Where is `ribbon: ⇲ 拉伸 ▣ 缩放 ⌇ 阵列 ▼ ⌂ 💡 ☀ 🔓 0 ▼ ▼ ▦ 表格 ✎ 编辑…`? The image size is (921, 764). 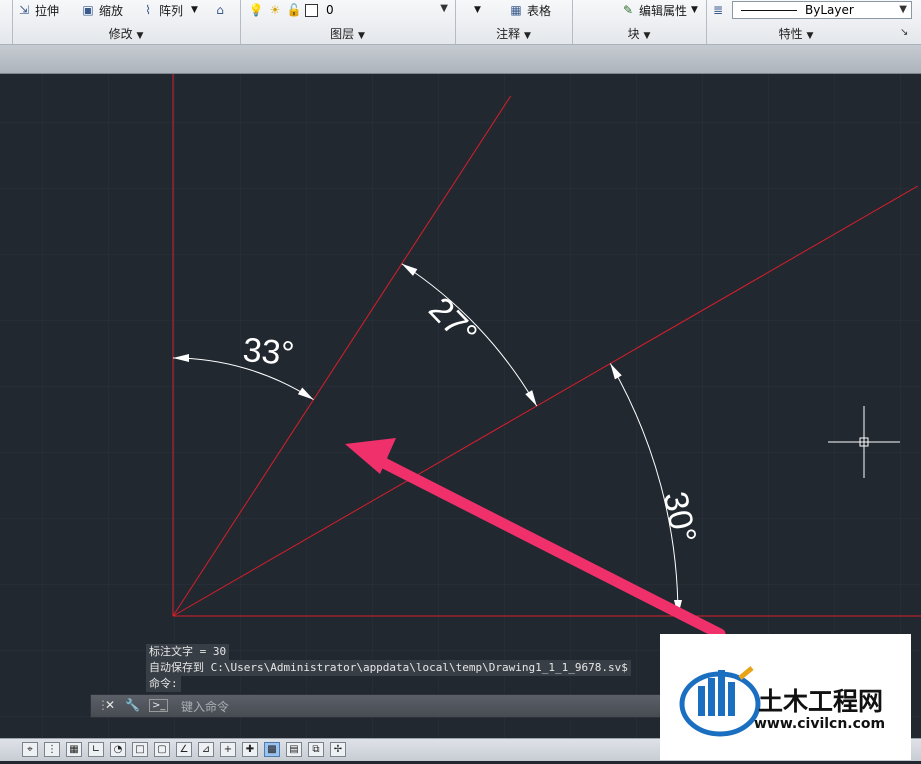
ribbon: ⇲ 拉伸 ▣ 缩放 ⌇ 阵列 ▼ ⌂ 💡 ☀ 🔓 0 ▼ ▼ ▦ 表格 ✎ 编辑… is located at coordinates (460, 22).